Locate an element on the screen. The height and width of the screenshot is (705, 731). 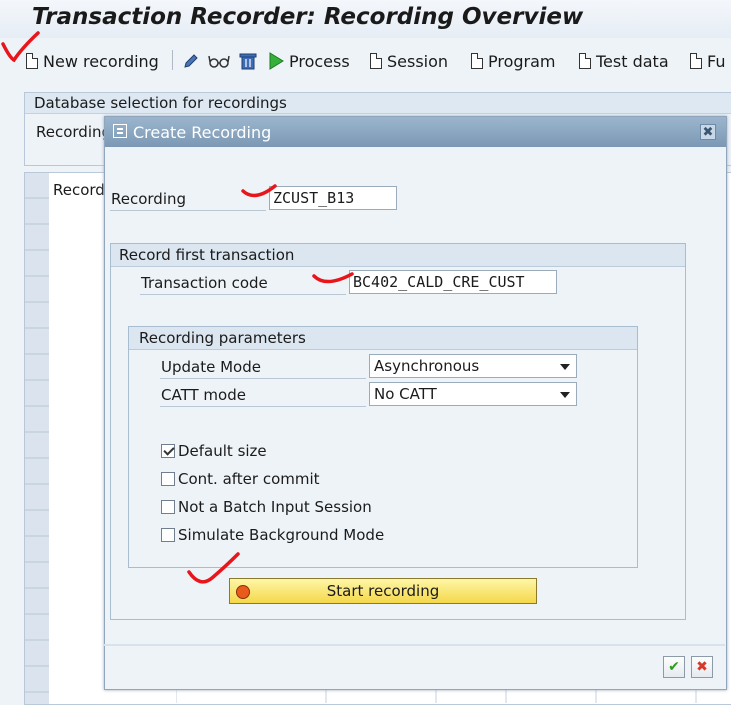
update-mode-label: Update Mode is located at coordinates (211, 367).